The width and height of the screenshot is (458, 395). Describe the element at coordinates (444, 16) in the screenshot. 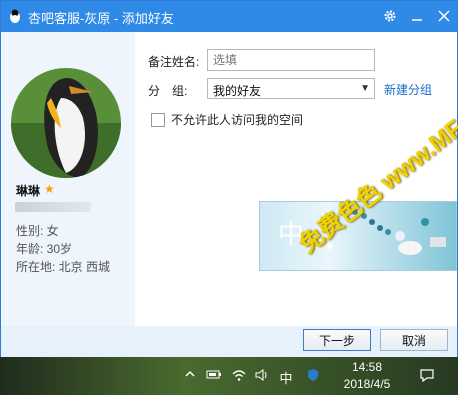

I see `close-icon` at that location.